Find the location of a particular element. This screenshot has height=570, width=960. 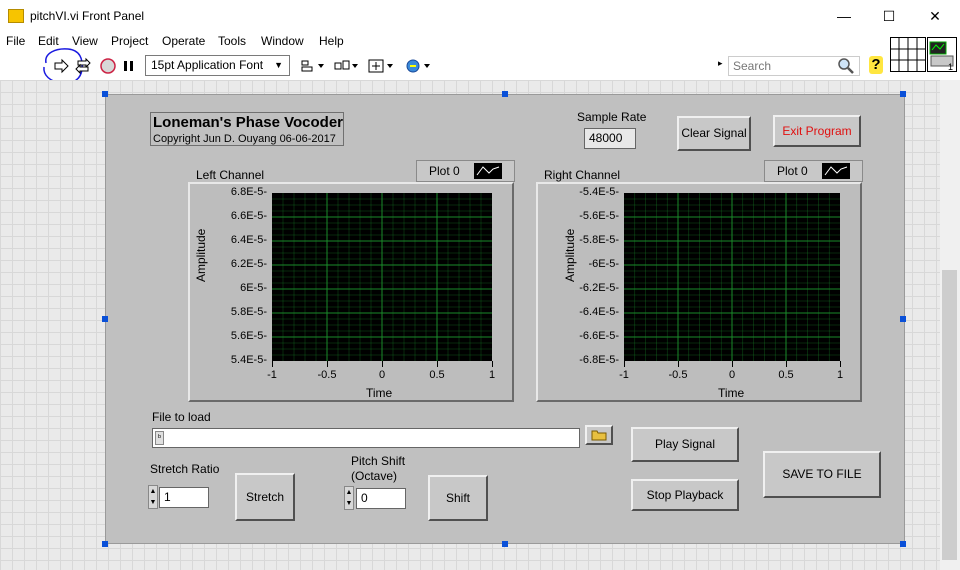

left-plot-legend: Plot 0 is located at coordinates (465, 171).